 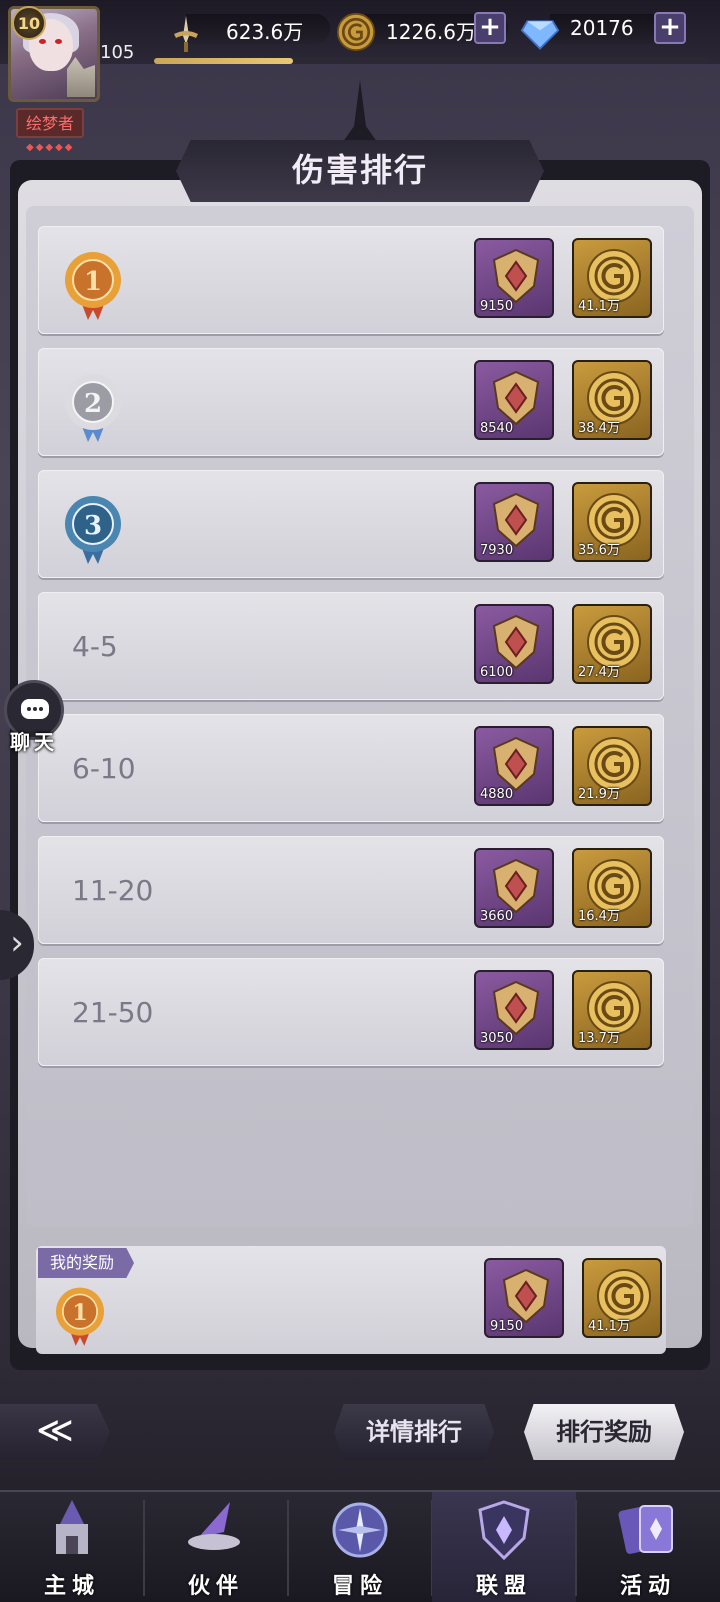 I want to click on nav-label-alliance: 联盟, so click(x=503, y=1586).